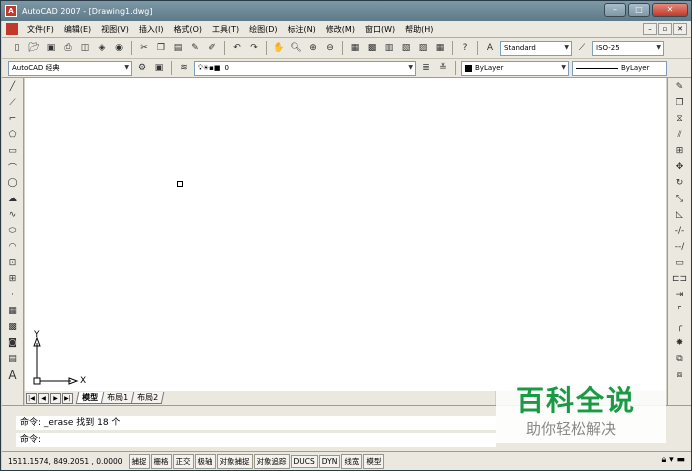 The height and width of the screenshot is (471, 692). I want to click on coordinate-readout: 1511.1574, 849.2051 , 0.0000, so click(65, 461).